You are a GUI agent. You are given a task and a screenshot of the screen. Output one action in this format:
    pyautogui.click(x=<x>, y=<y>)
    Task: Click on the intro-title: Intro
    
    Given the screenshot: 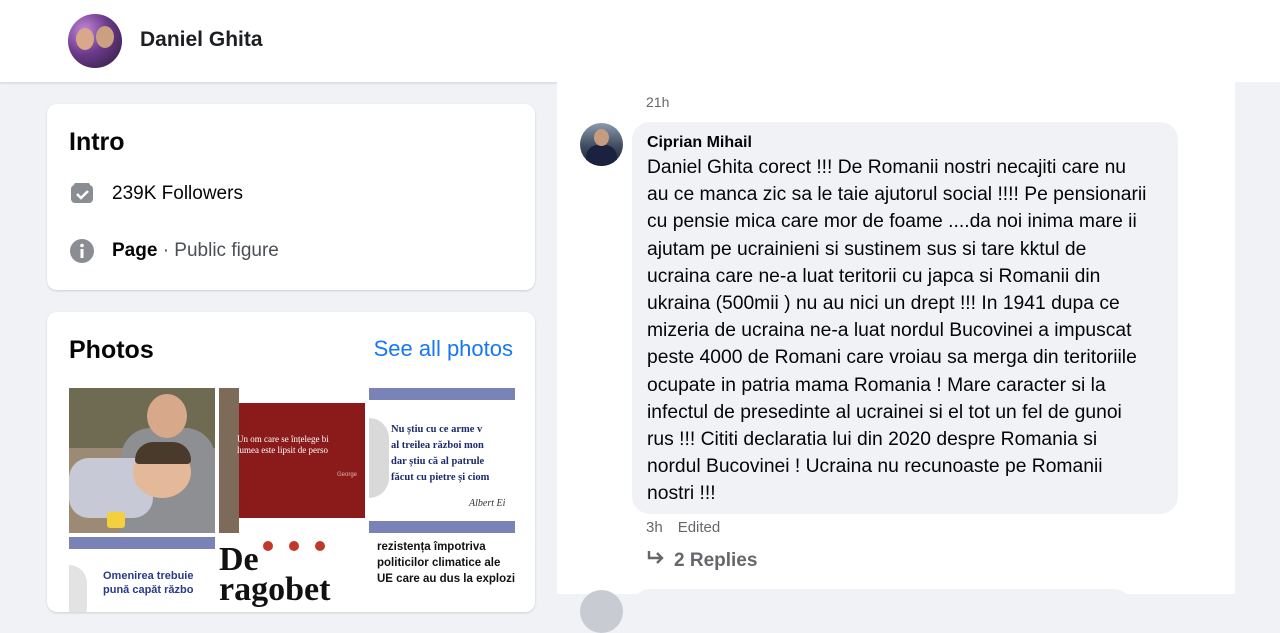 What is the action you would take?
    pyautogui.click(x=97, y=142)
    